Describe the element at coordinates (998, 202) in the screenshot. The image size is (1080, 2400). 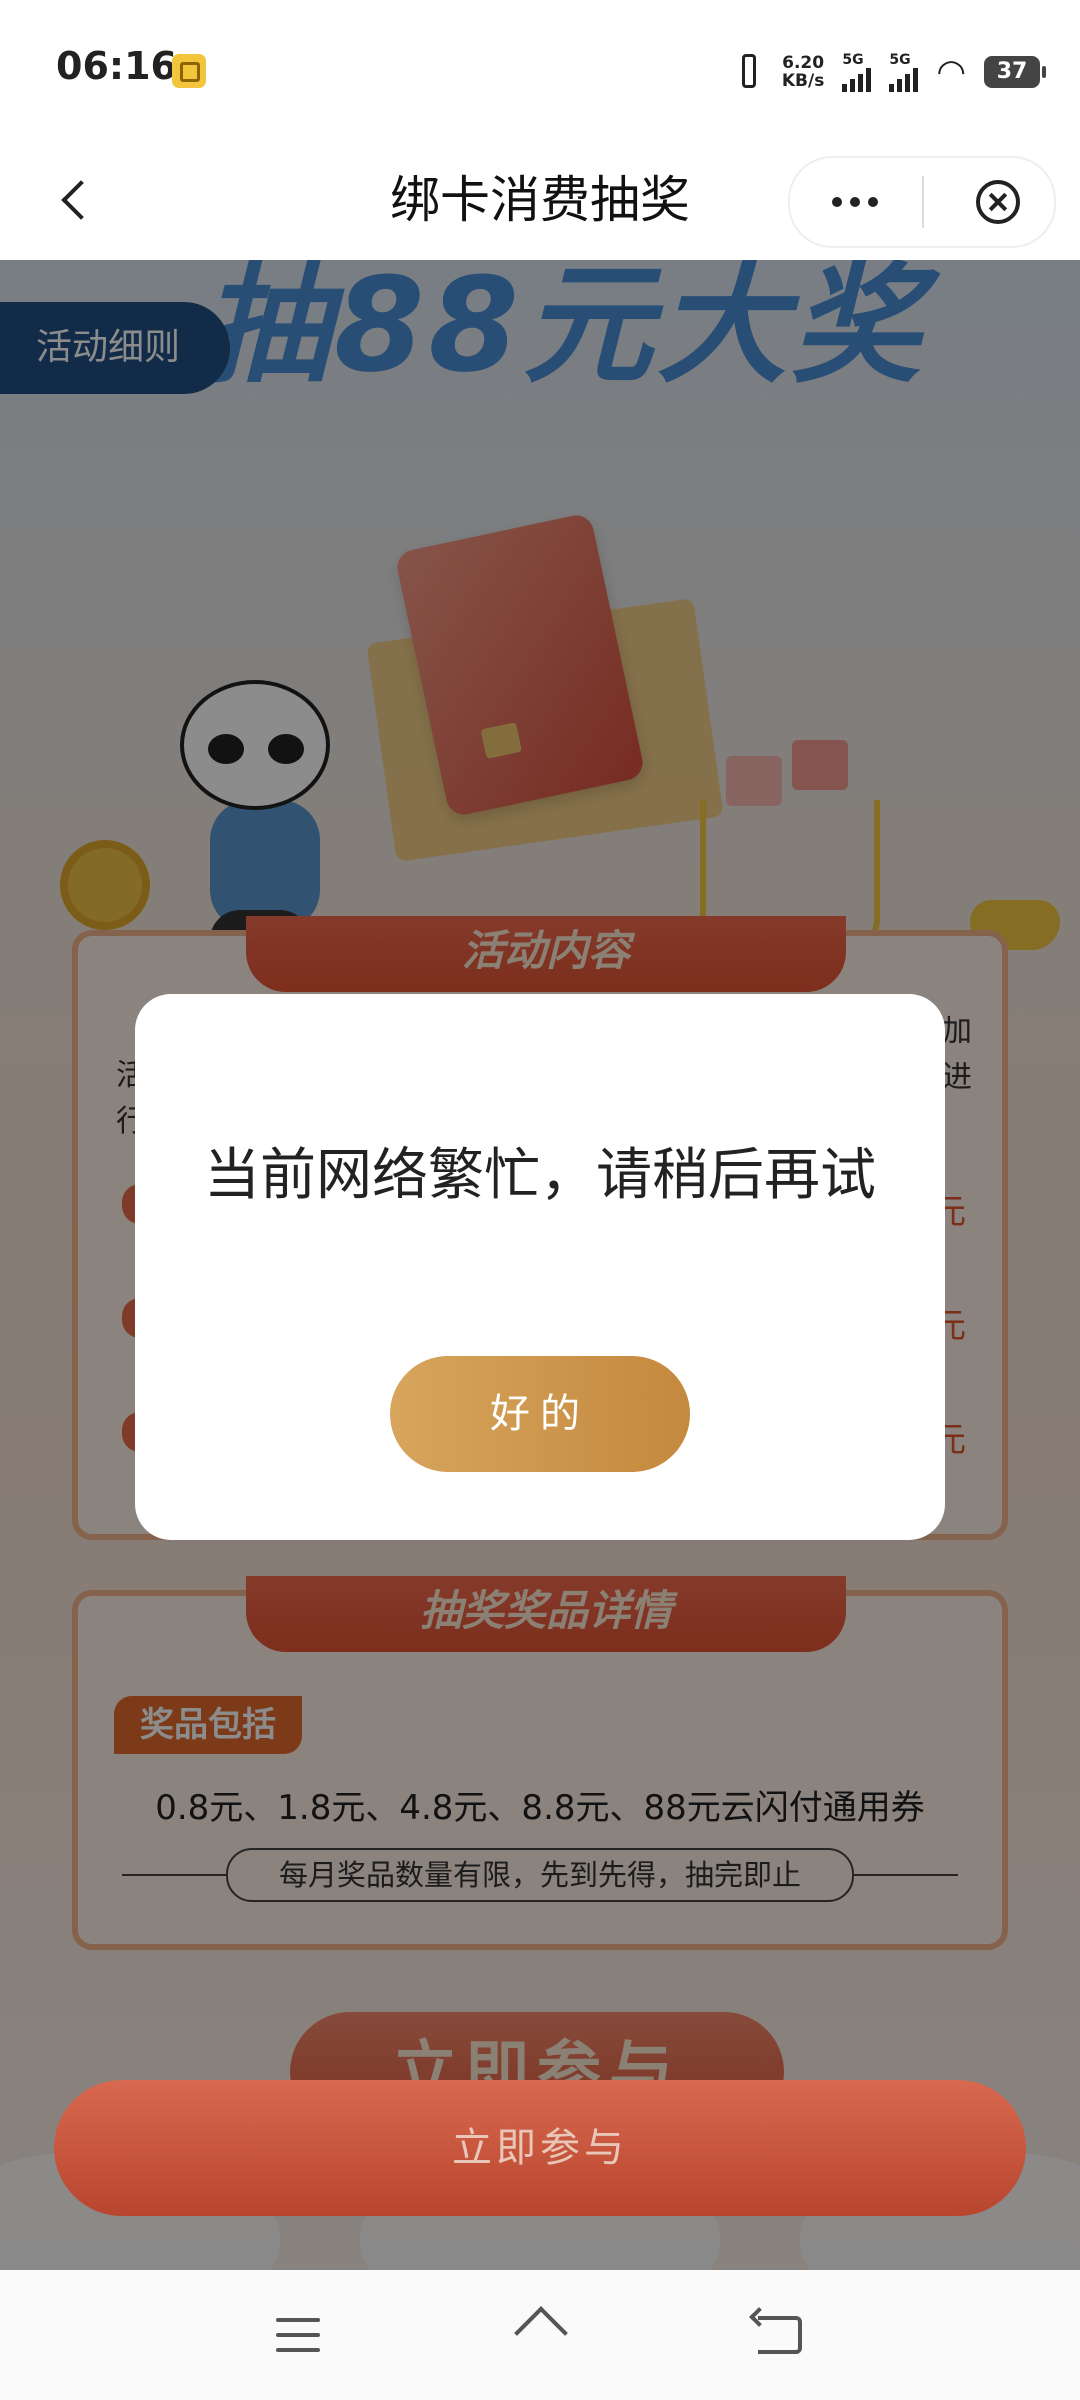
I see `close-circle-icon` at that location.